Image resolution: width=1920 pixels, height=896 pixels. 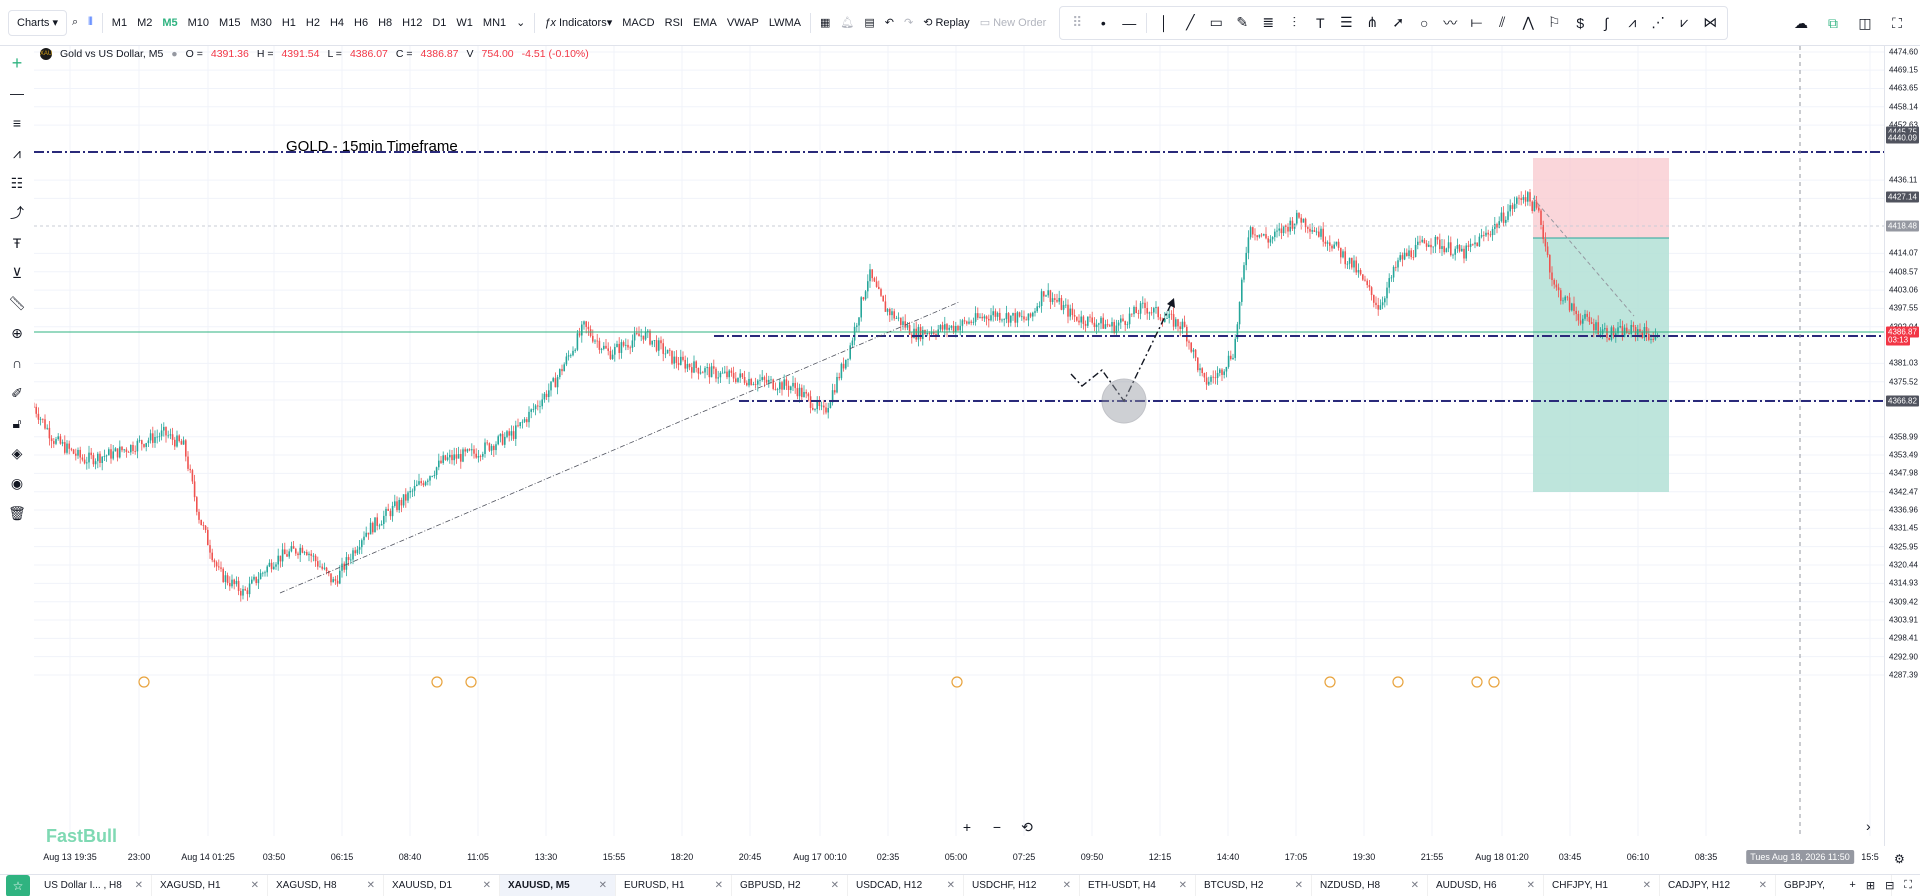 What do you see at coordinates (439, 23) in the screenshot?
I see `timeframe-d1: D1` at bounding box center [439, 23].